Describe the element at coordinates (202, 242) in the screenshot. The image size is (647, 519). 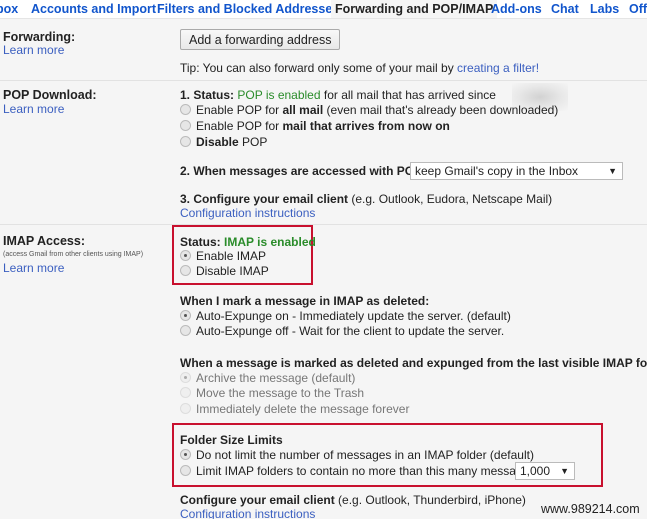
I see `imap-status-label: Status:` at that location.